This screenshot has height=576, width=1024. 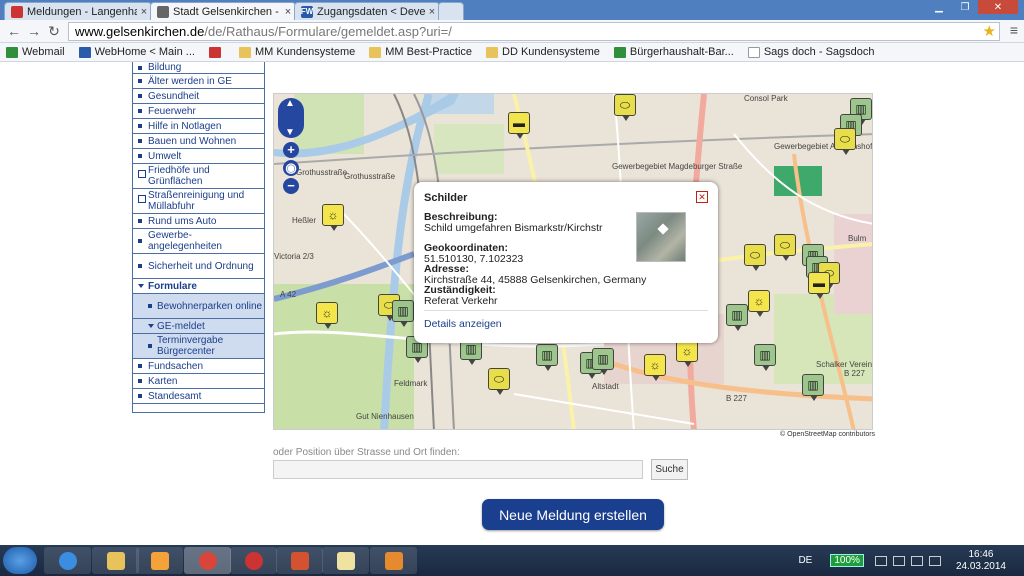 I want to click on tab-gelsenkirchen: Stadt Gelsenkirchen - GE- ×, so click(x=223, y=11).